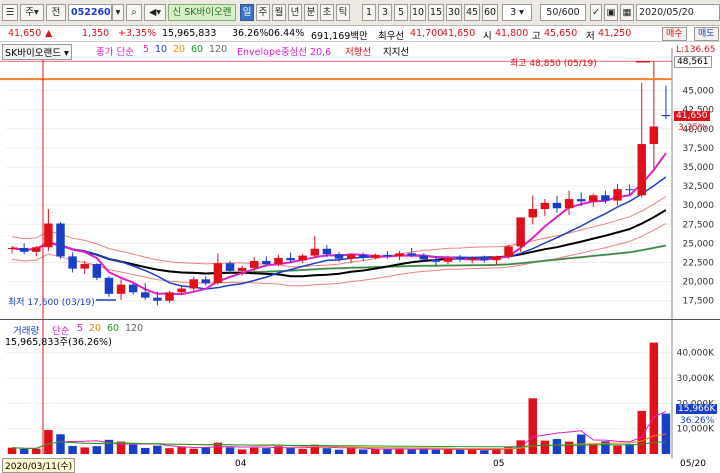  What do you see at coordinates (678, 12) in the screenshot?
I see `date-input: 2020/05/20` at bounding box center [678, 12].